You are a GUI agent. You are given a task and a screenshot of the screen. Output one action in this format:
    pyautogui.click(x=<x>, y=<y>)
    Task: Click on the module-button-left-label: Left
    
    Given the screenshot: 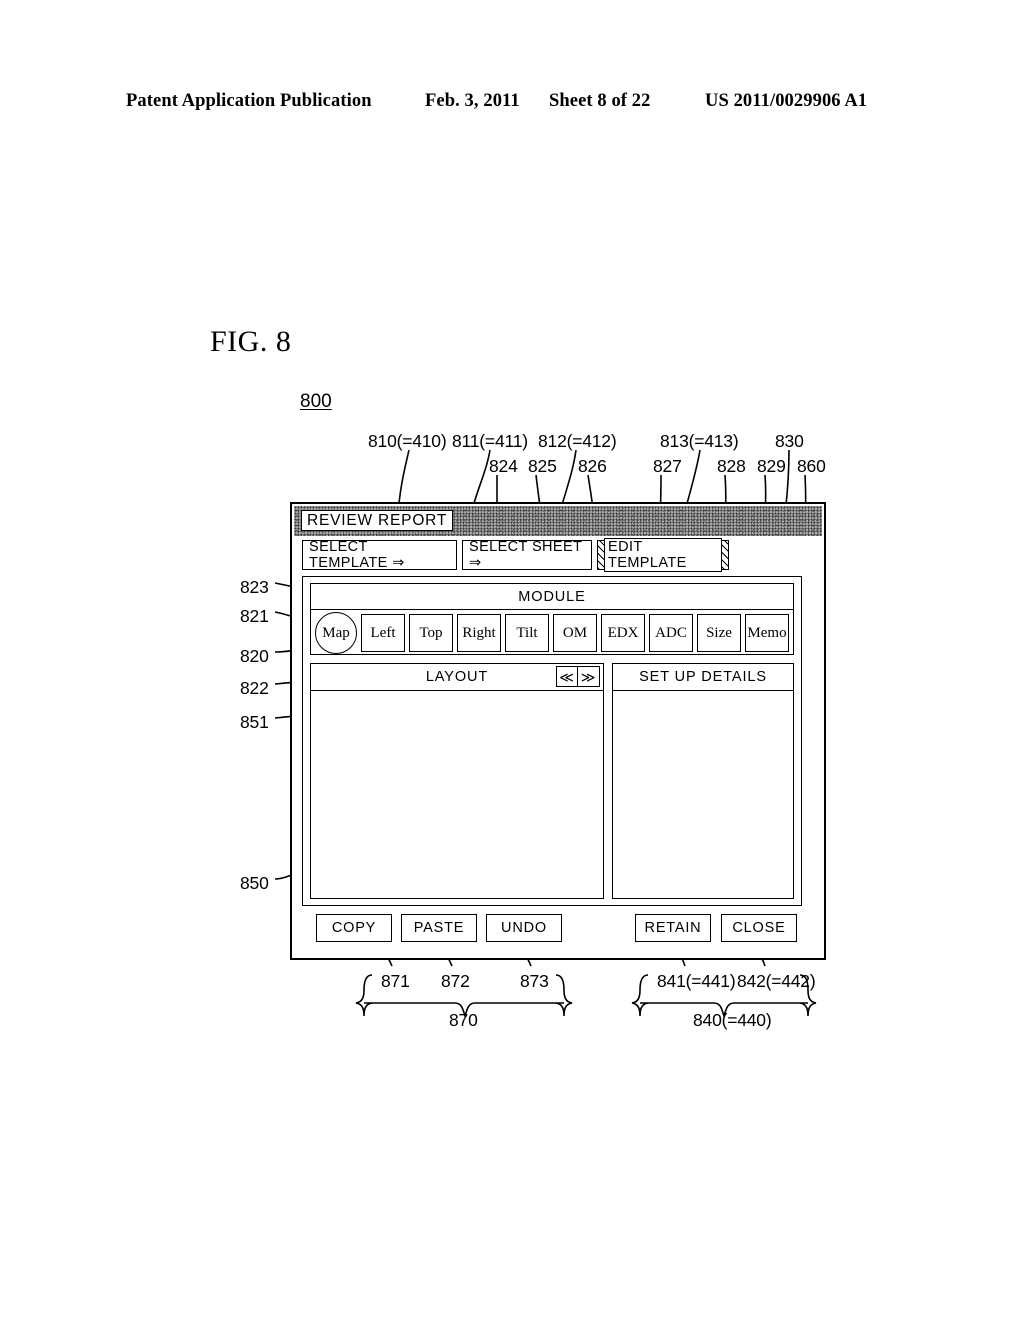 What is the action you would take?
    pyautogui.click(x=383, y=632)
    